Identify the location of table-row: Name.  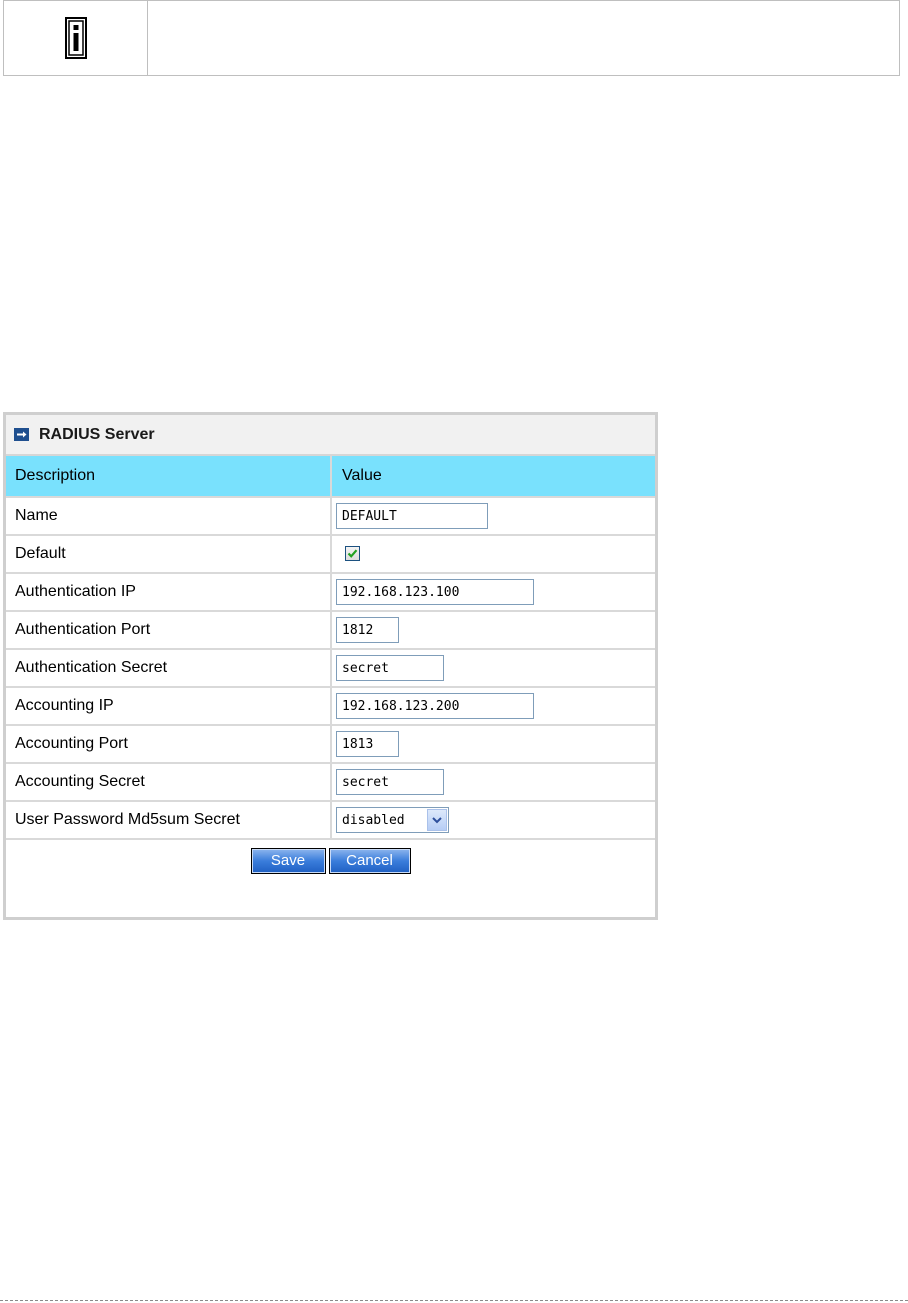
(330, 516).